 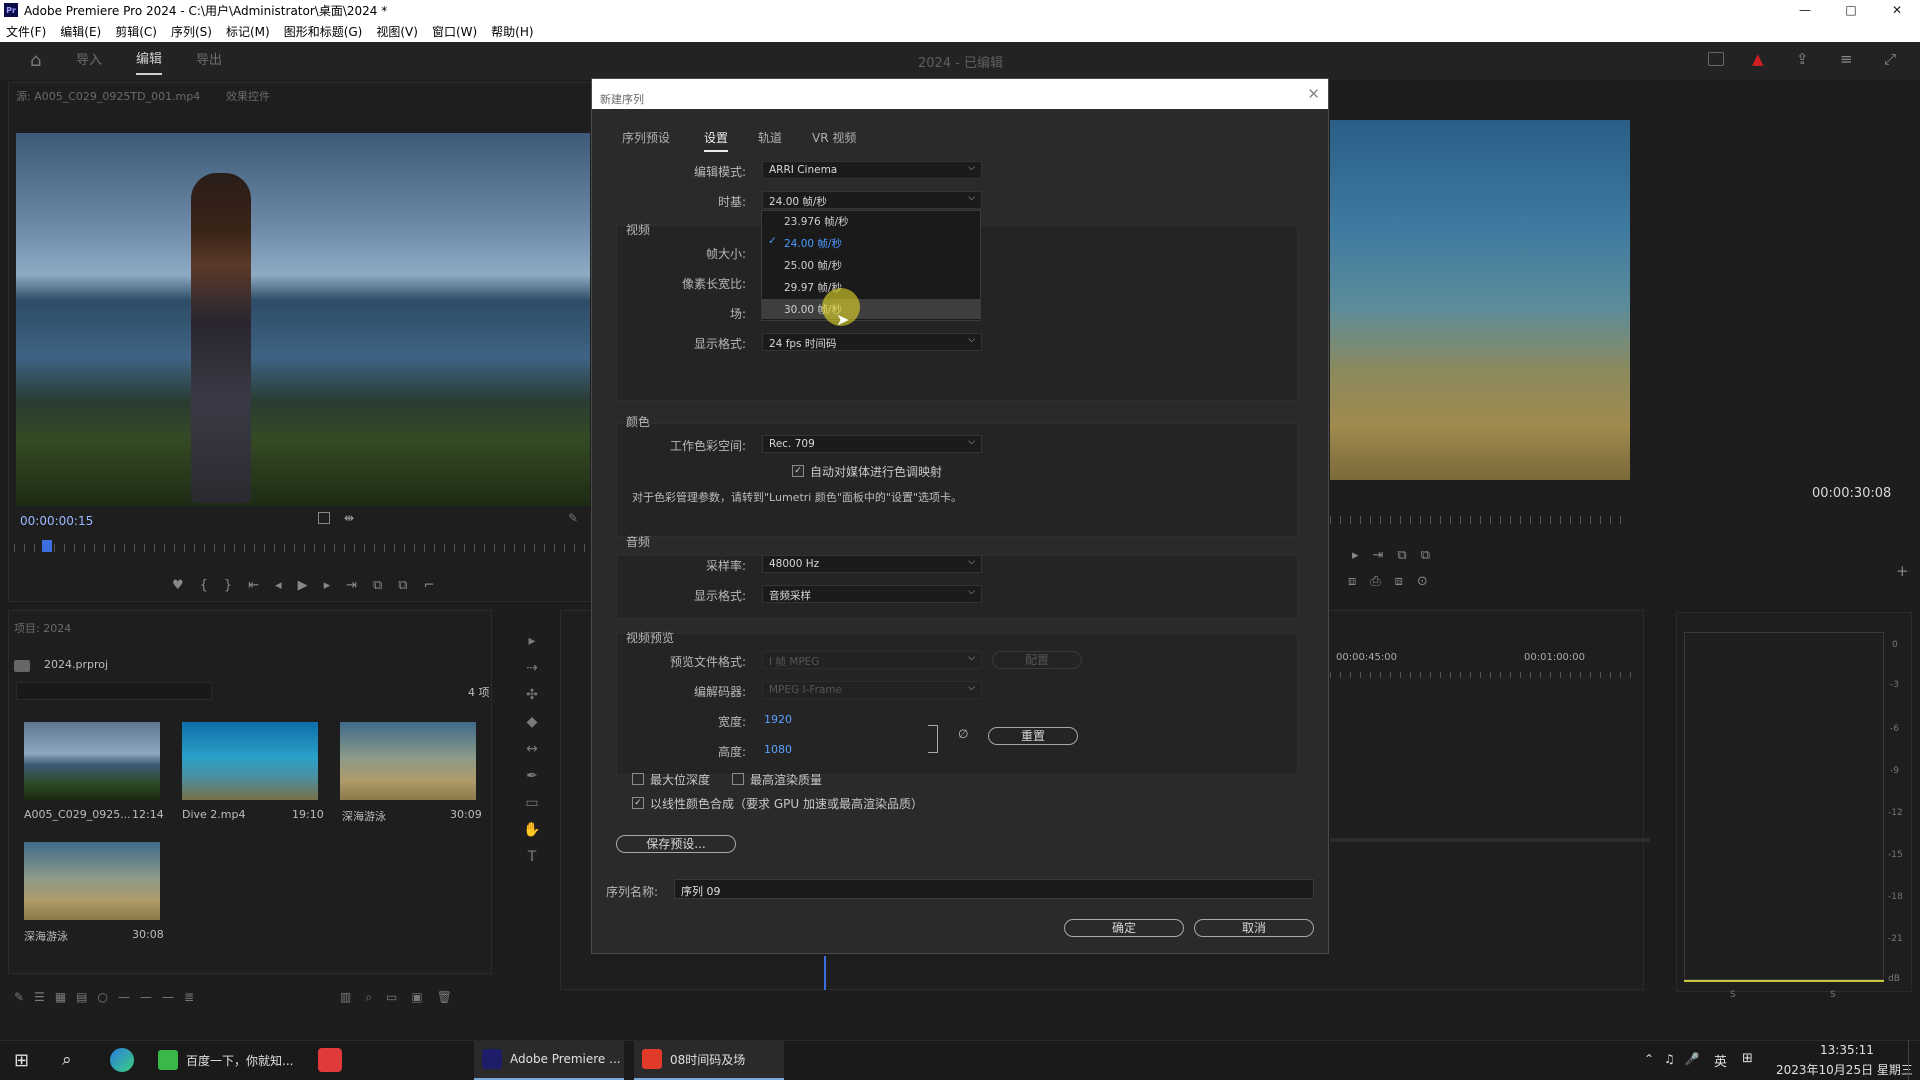 I want to click on recorder-app-icon, so click(x=330, y=1060).